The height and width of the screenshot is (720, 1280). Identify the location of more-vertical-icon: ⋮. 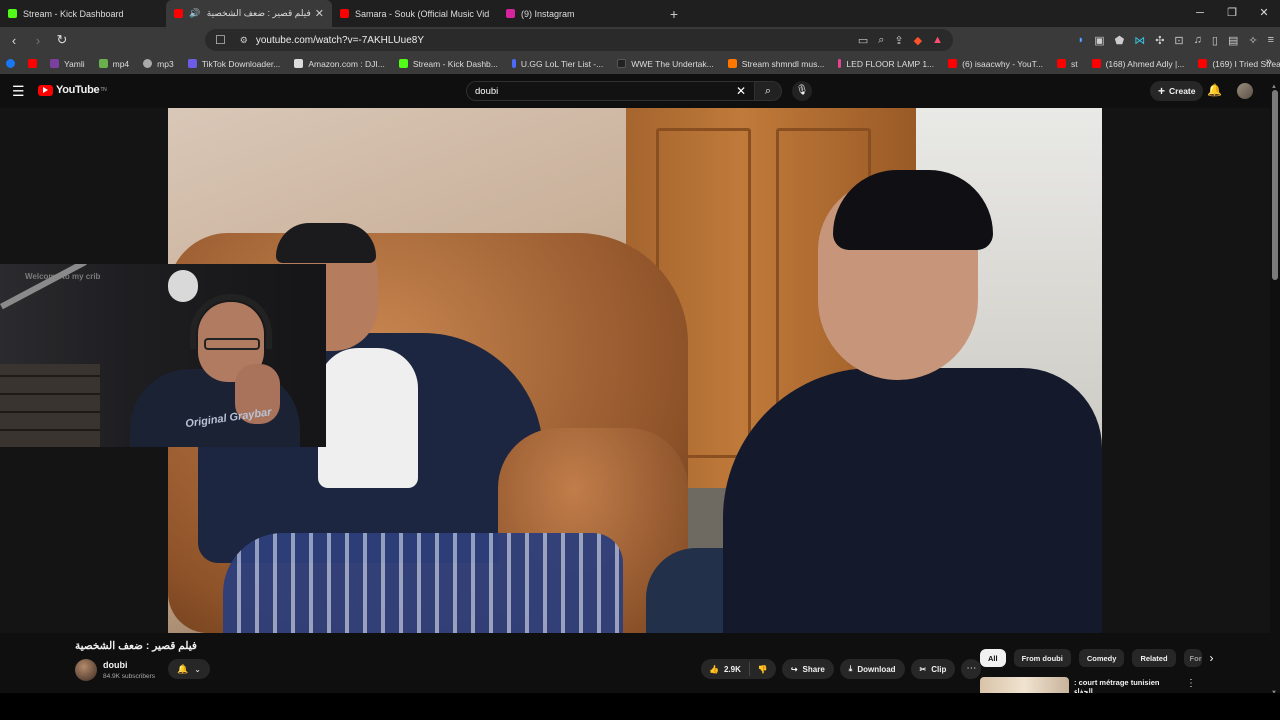
(1191, 683).